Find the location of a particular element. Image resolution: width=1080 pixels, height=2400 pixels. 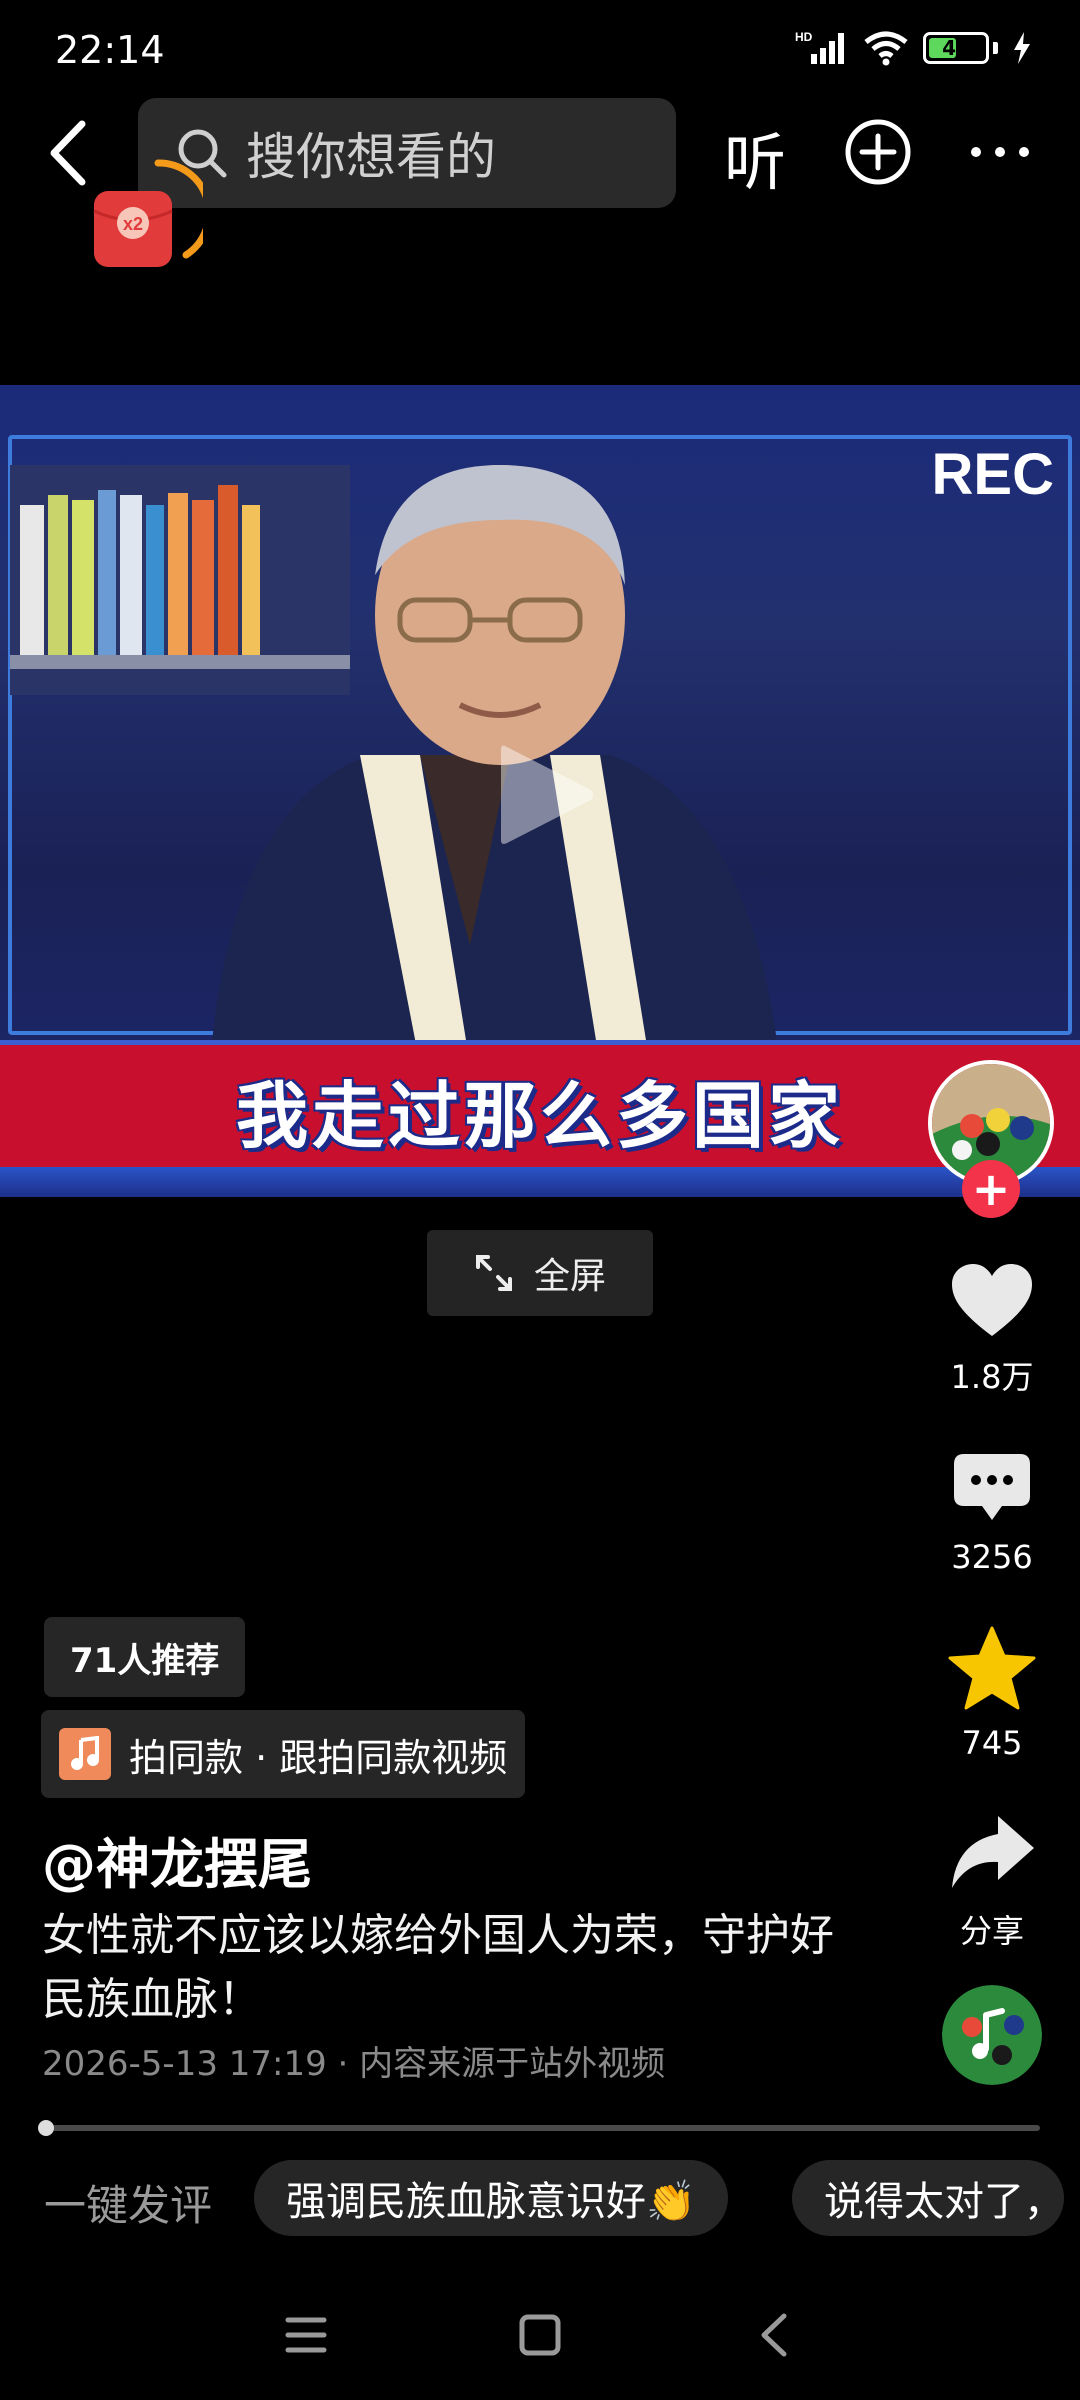

like-button: 1.8万 is located at coordinates (992, 1330).